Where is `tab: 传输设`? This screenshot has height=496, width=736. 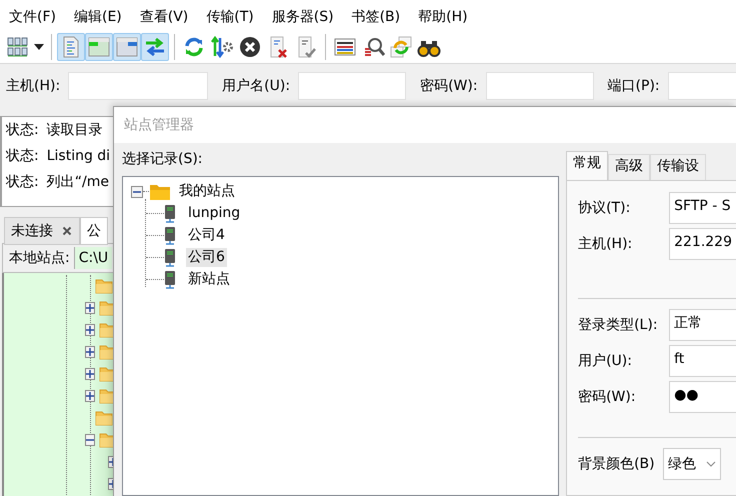 tab: 传输设 is located at coordinates (678, 167).